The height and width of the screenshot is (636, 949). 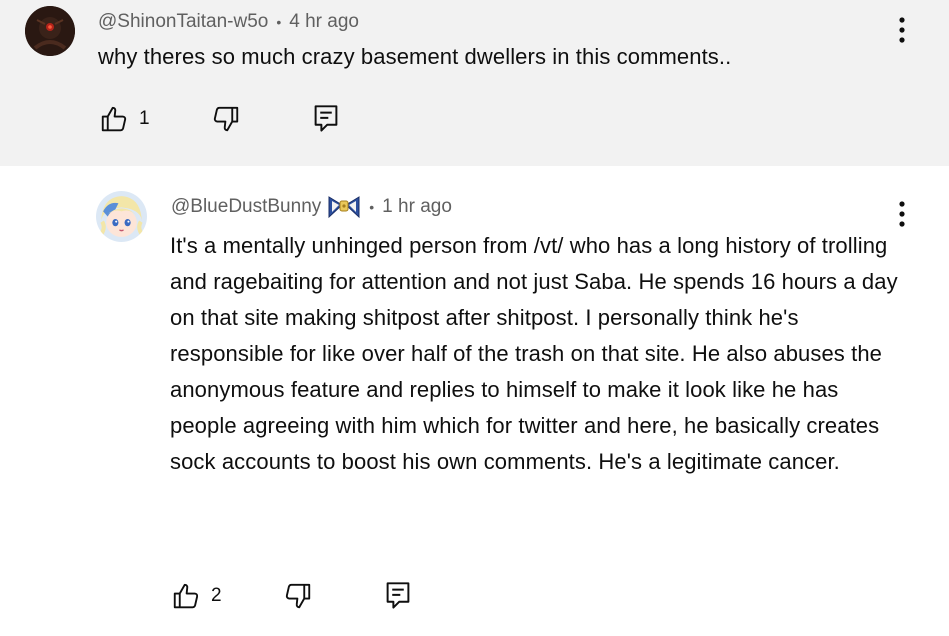 What do you see at coordinates (324, 22) in the screenshot?
I see `comment-time: 4 hr ago` at bounding box center [324, 22].